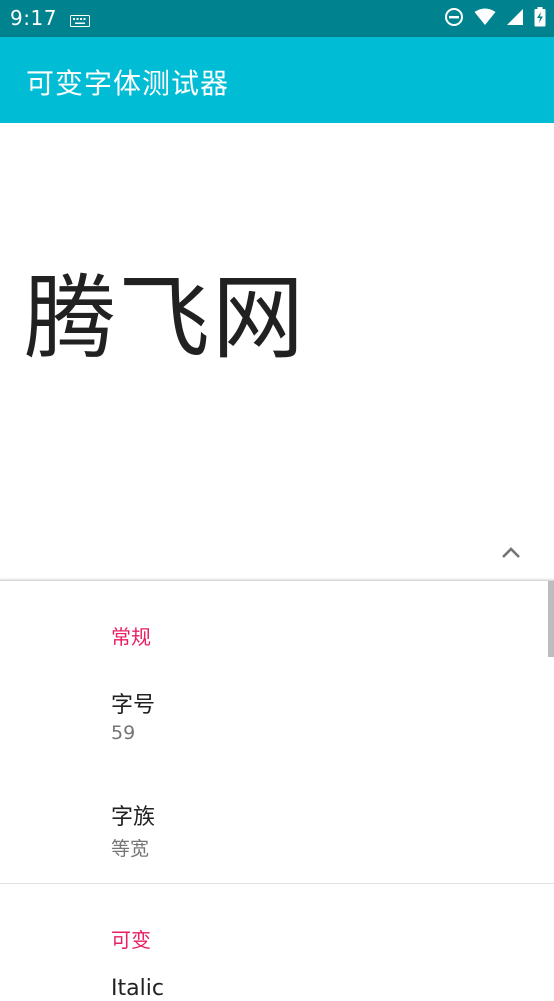 This screenshot has width=554, height=1001. I want to click on status-time: 9:17, so click(33, 18).